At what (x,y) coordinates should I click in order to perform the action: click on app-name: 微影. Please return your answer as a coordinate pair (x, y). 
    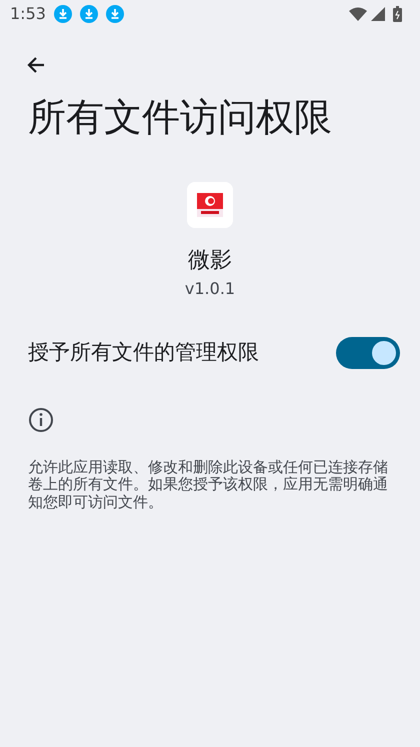
    Looking at the image, I should click on (210, 261).